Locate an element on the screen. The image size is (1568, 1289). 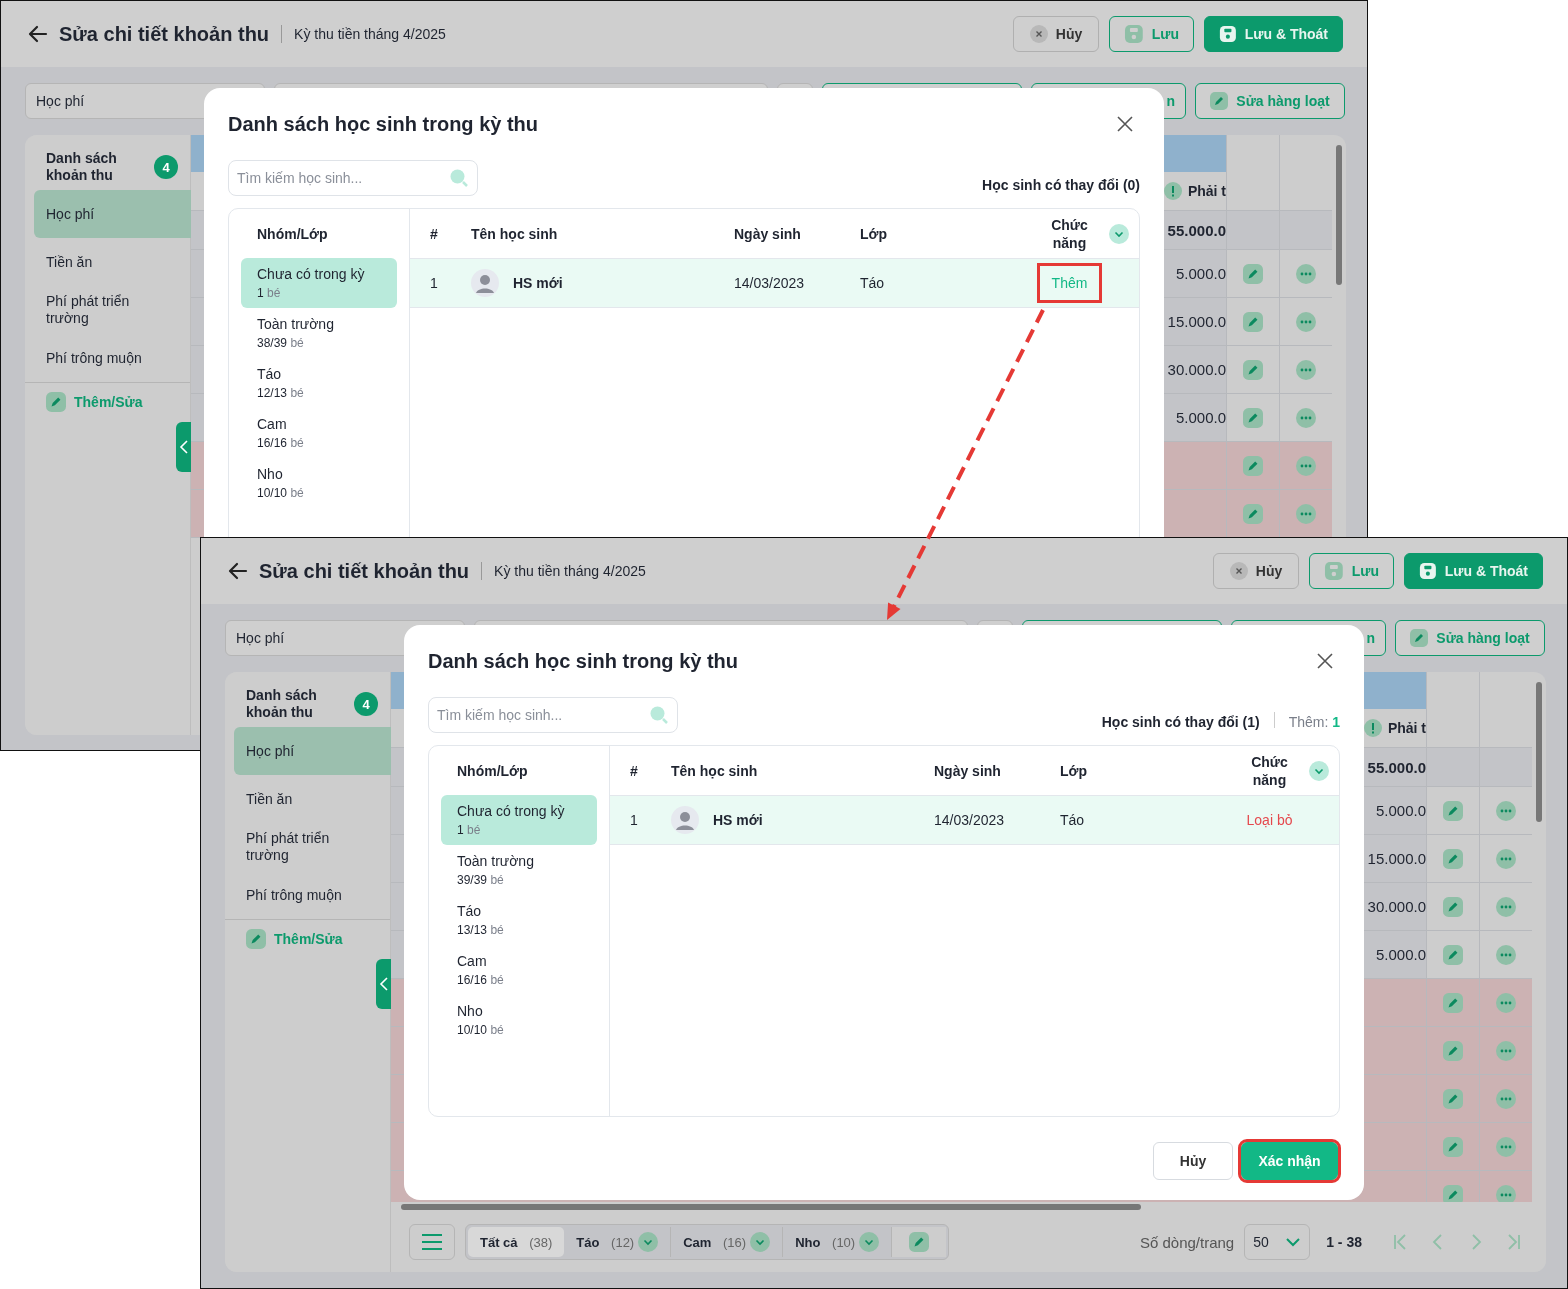
class-tab: Táo (12) is located at coordinates (618, 1242).